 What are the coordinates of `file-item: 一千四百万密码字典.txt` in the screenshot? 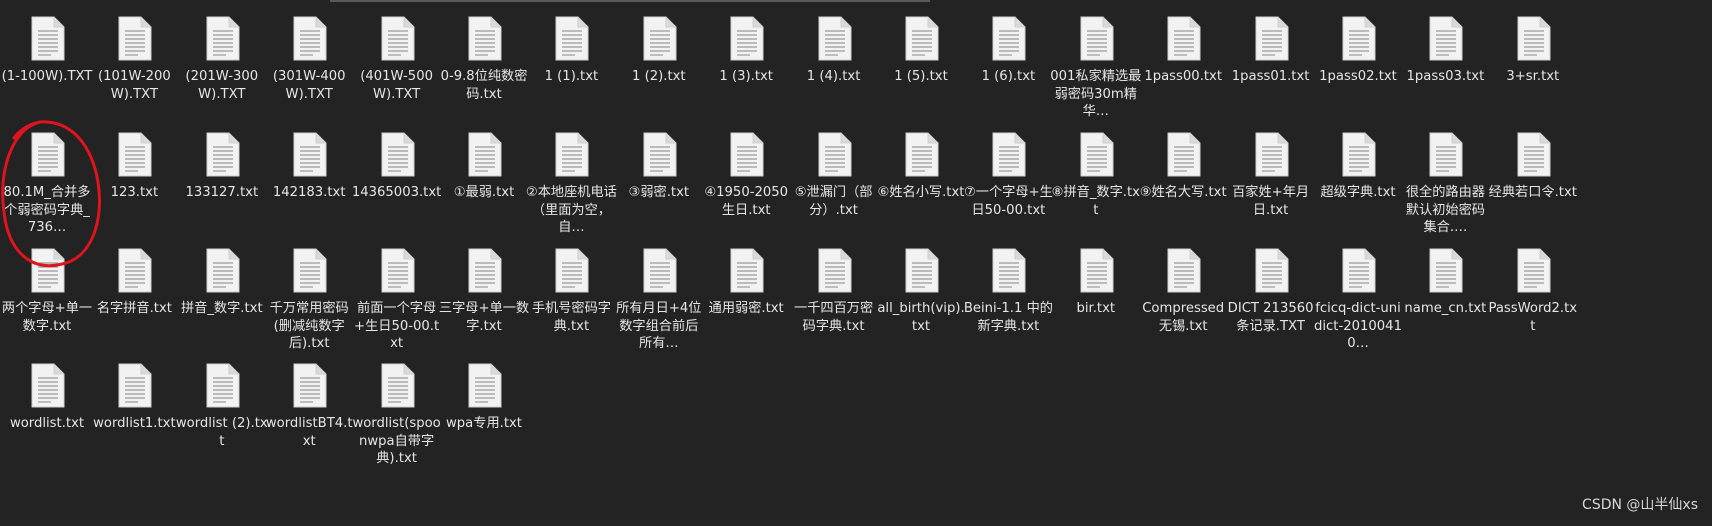 It's located at (834, 291).